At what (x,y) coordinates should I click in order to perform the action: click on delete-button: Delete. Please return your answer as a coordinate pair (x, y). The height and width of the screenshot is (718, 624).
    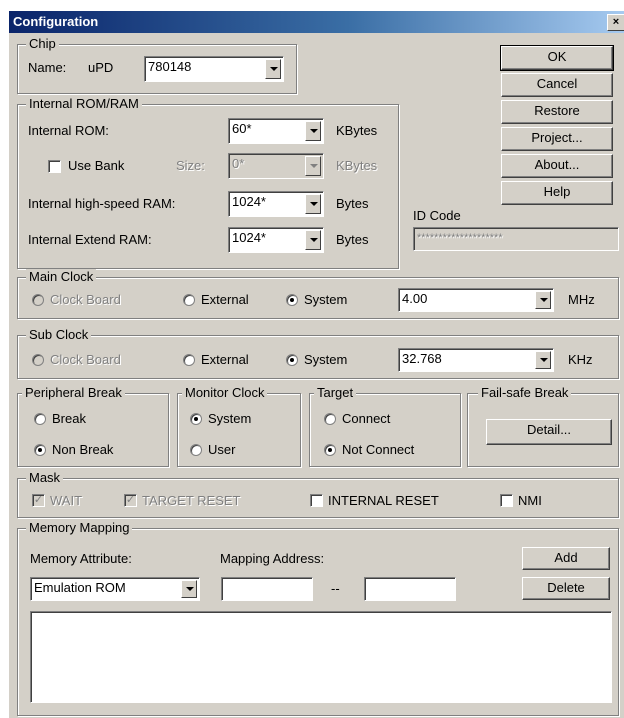
    Looking at the image, I should click on (566, 588).